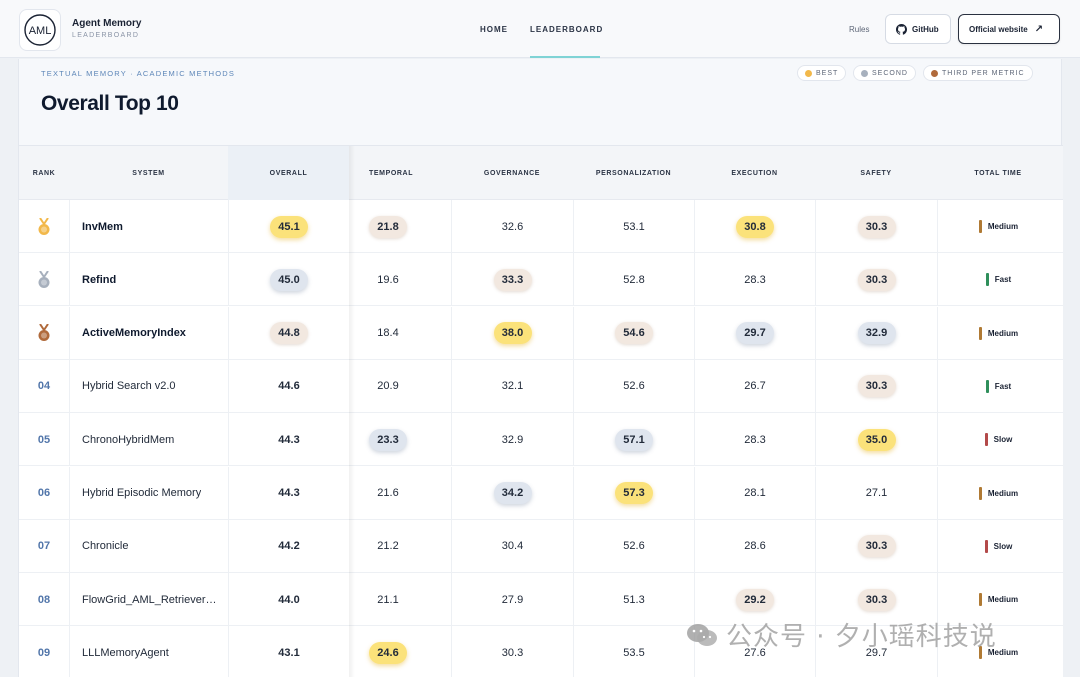 The width and height of the screenshot is (1080, 677). Describe the element at coordinates (107, 23) in the screenshot. I see `brand-title: Agent Memory` at that location.